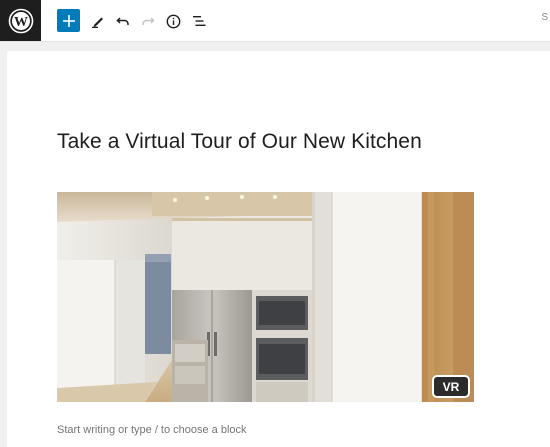  I want to click on wordpress-logo-icon: W, so click(20, 20).